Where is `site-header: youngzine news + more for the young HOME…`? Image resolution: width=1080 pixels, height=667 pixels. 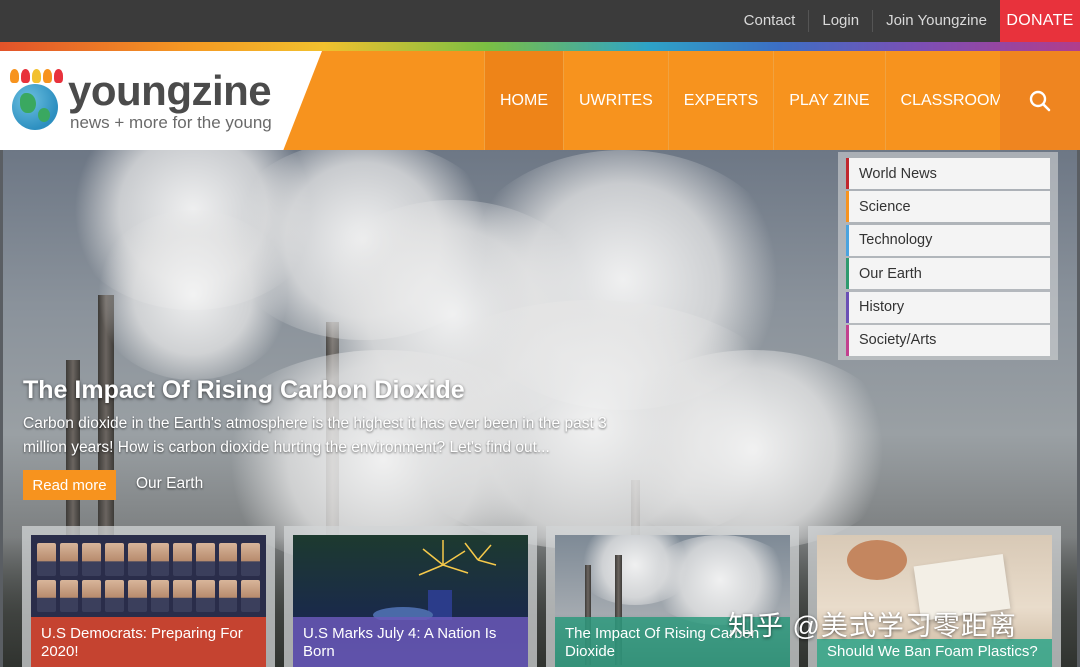
site-header: youngzine news + more for the young HOME… is located at coordinates (540, 100).